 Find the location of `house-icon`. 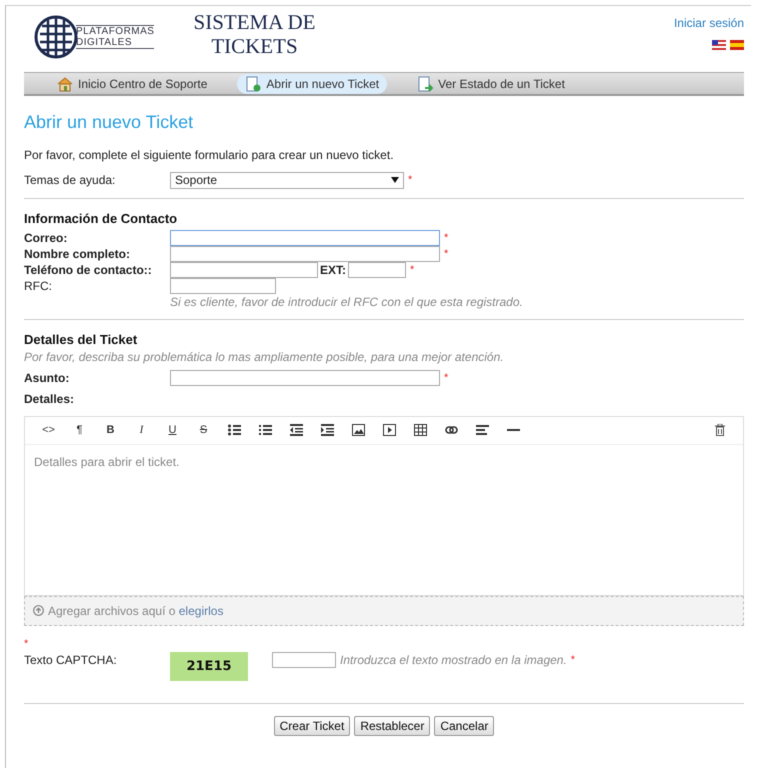

house-icon is located at coordinates (65, 84).